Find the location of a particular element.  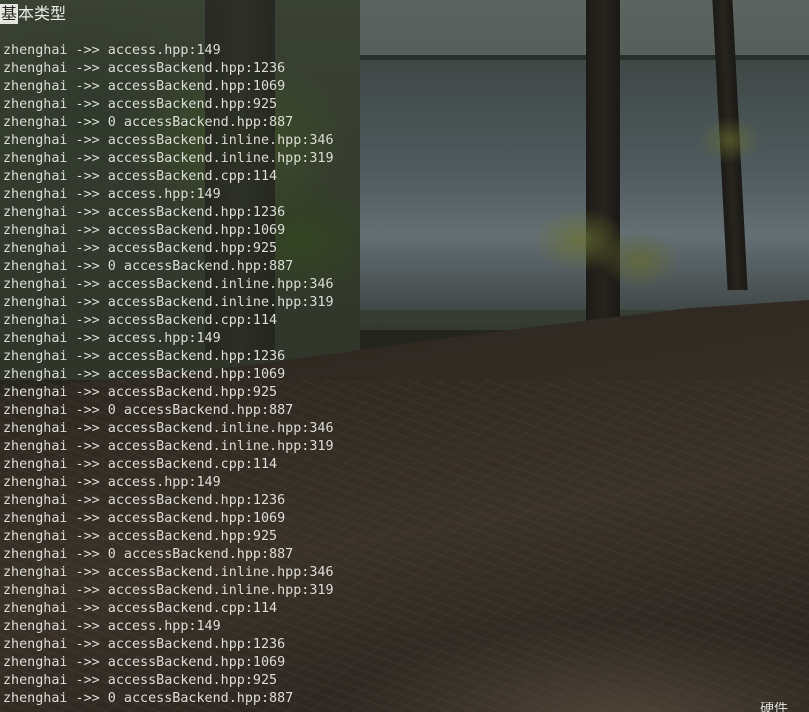

corner-text: 硬件 is located at coordinates (774, 707).